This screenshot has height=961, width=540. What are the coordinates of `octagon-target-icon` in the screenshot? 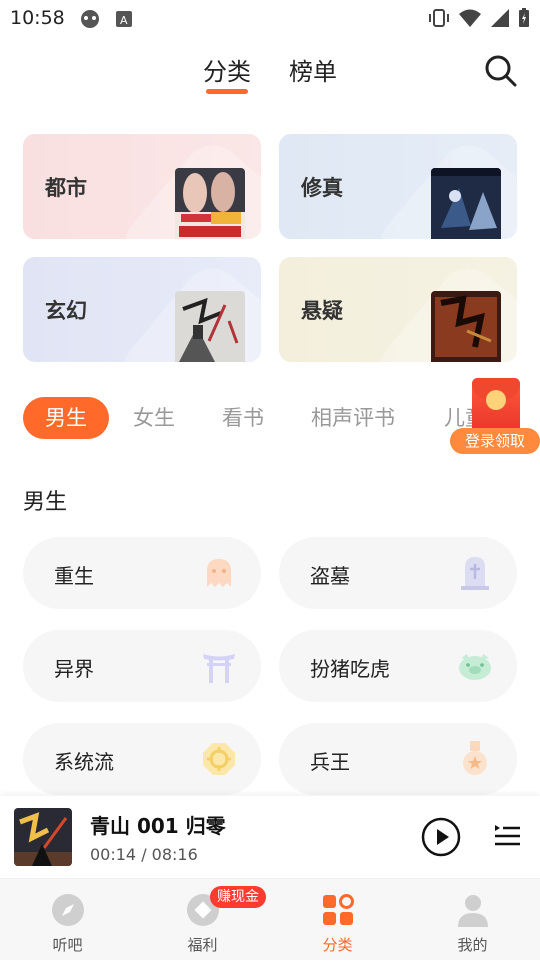 It's located at (219, 759).